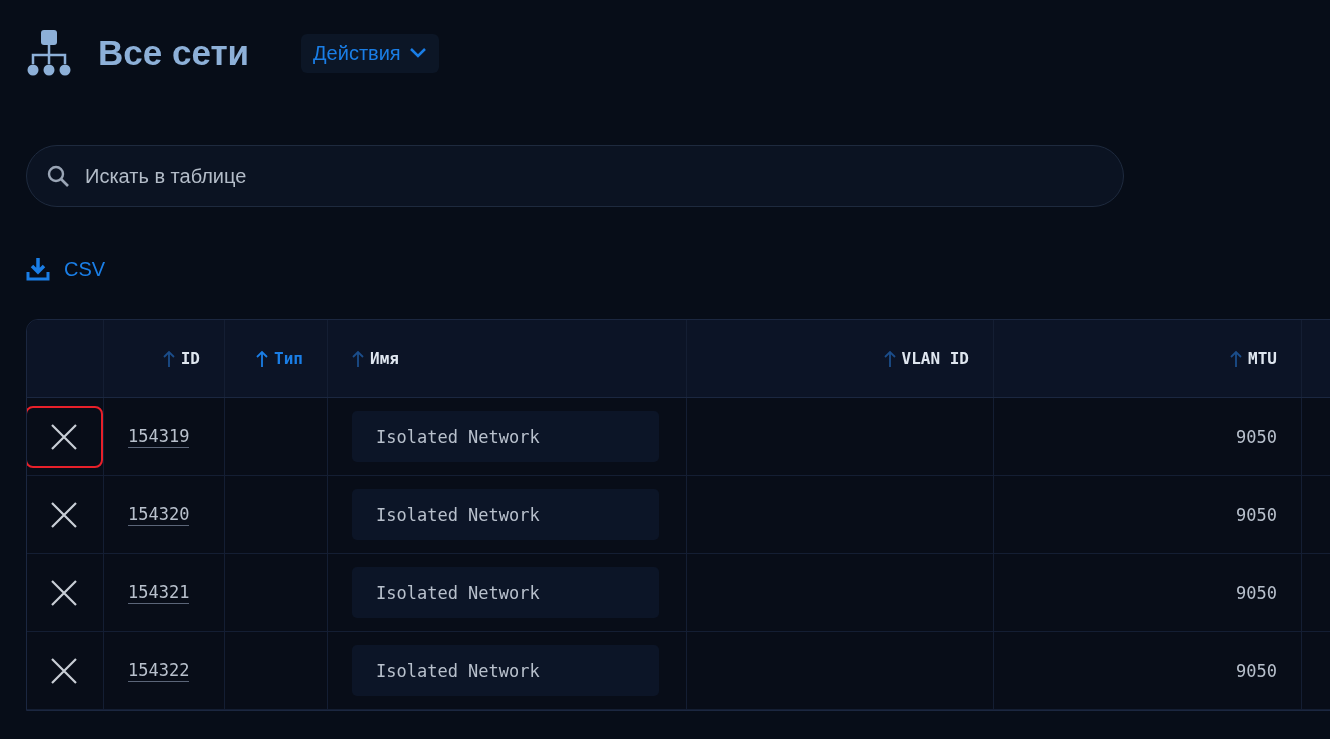 The height and width of the screenshot is (739, 1330). I want to click on network-id-link: 154322, so click(159, 670).